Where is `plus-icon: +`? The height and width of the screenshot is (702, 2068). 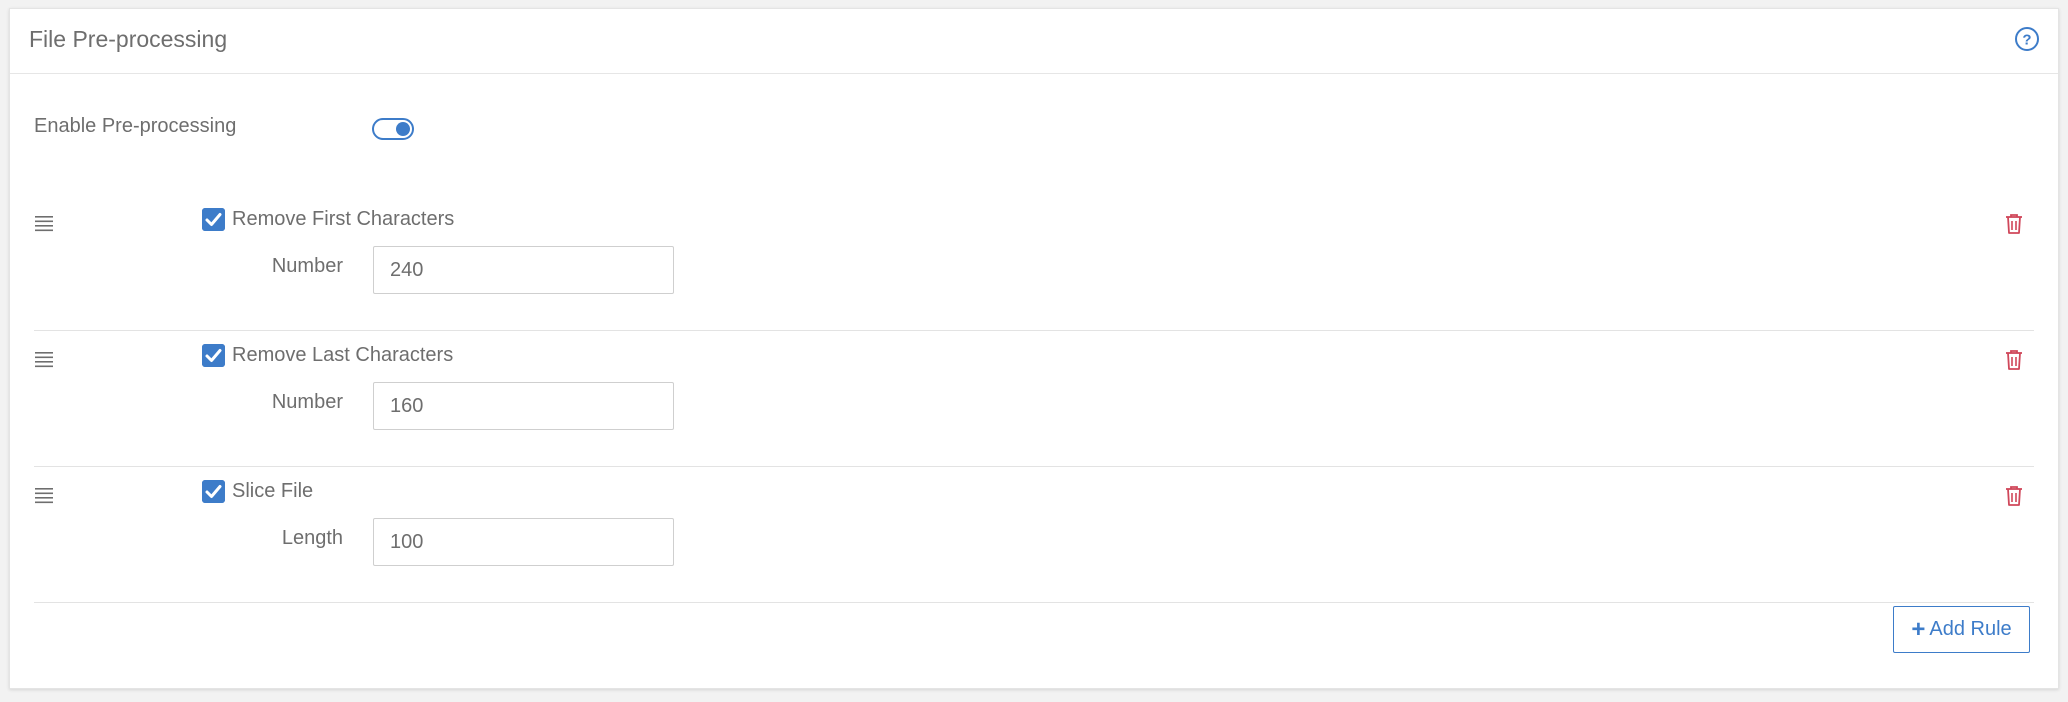
plus-icon: + is located at coordinates (1918, 629).